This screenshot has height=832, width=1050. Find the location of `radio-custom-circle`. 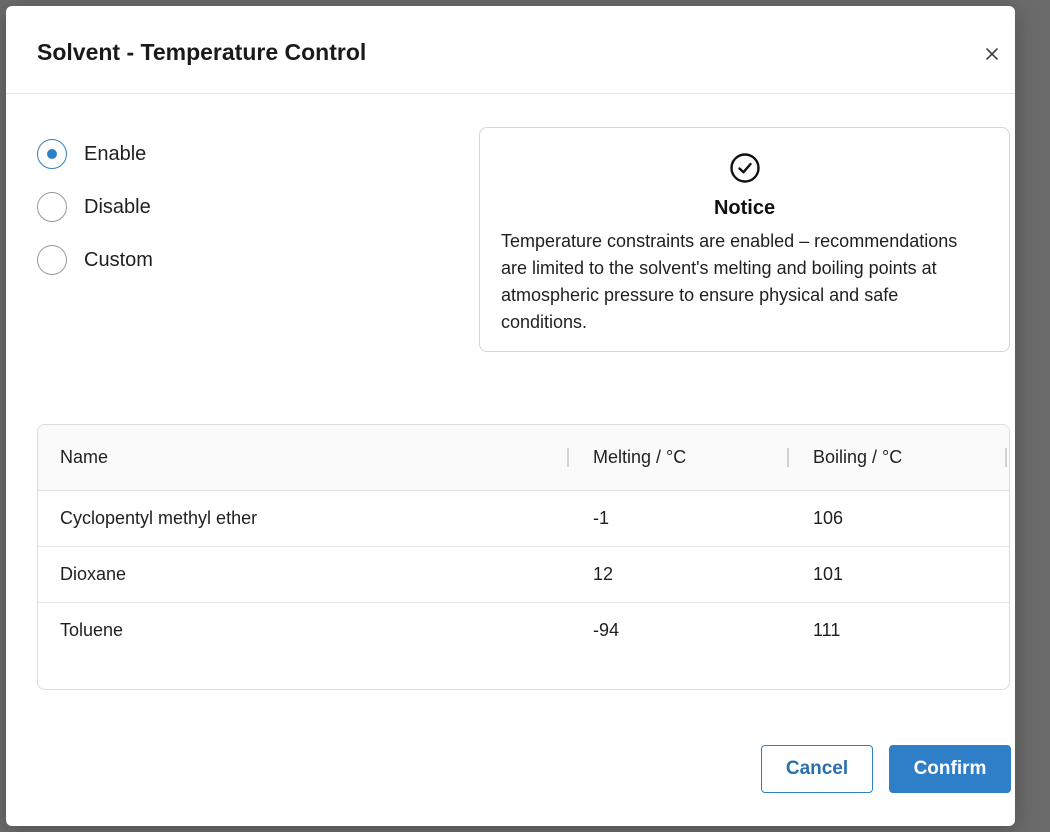

radio-custom-circle is located at coordinates (52, 260).